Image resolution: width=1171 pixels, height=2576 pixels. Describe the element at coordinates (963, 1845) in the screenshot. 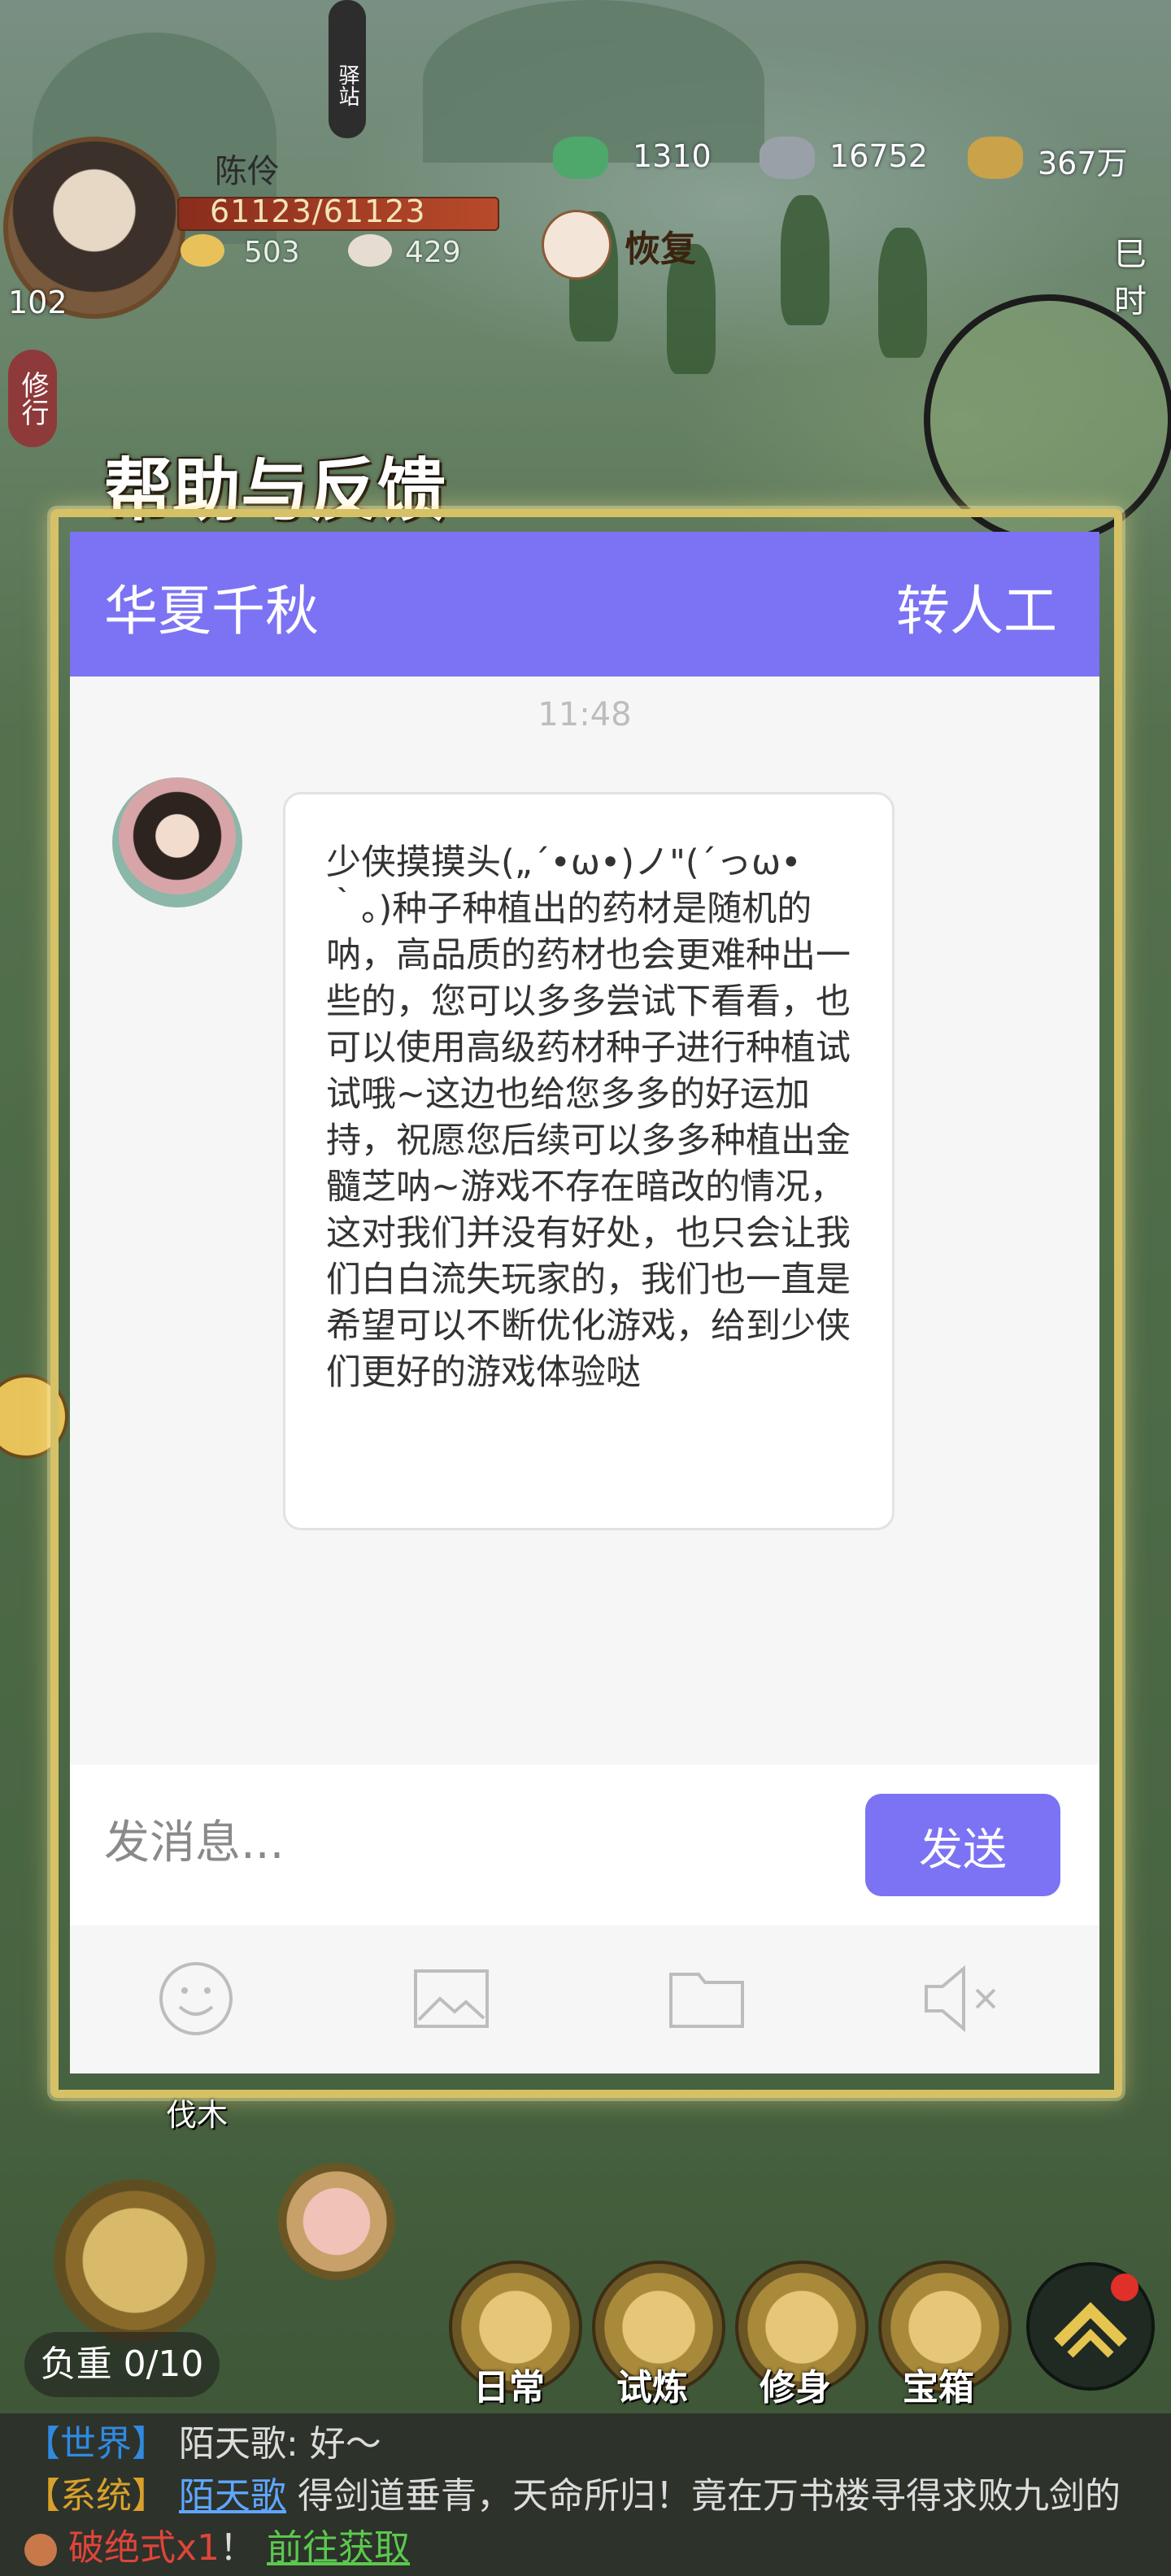

I see `send-button: 发送` at that location.